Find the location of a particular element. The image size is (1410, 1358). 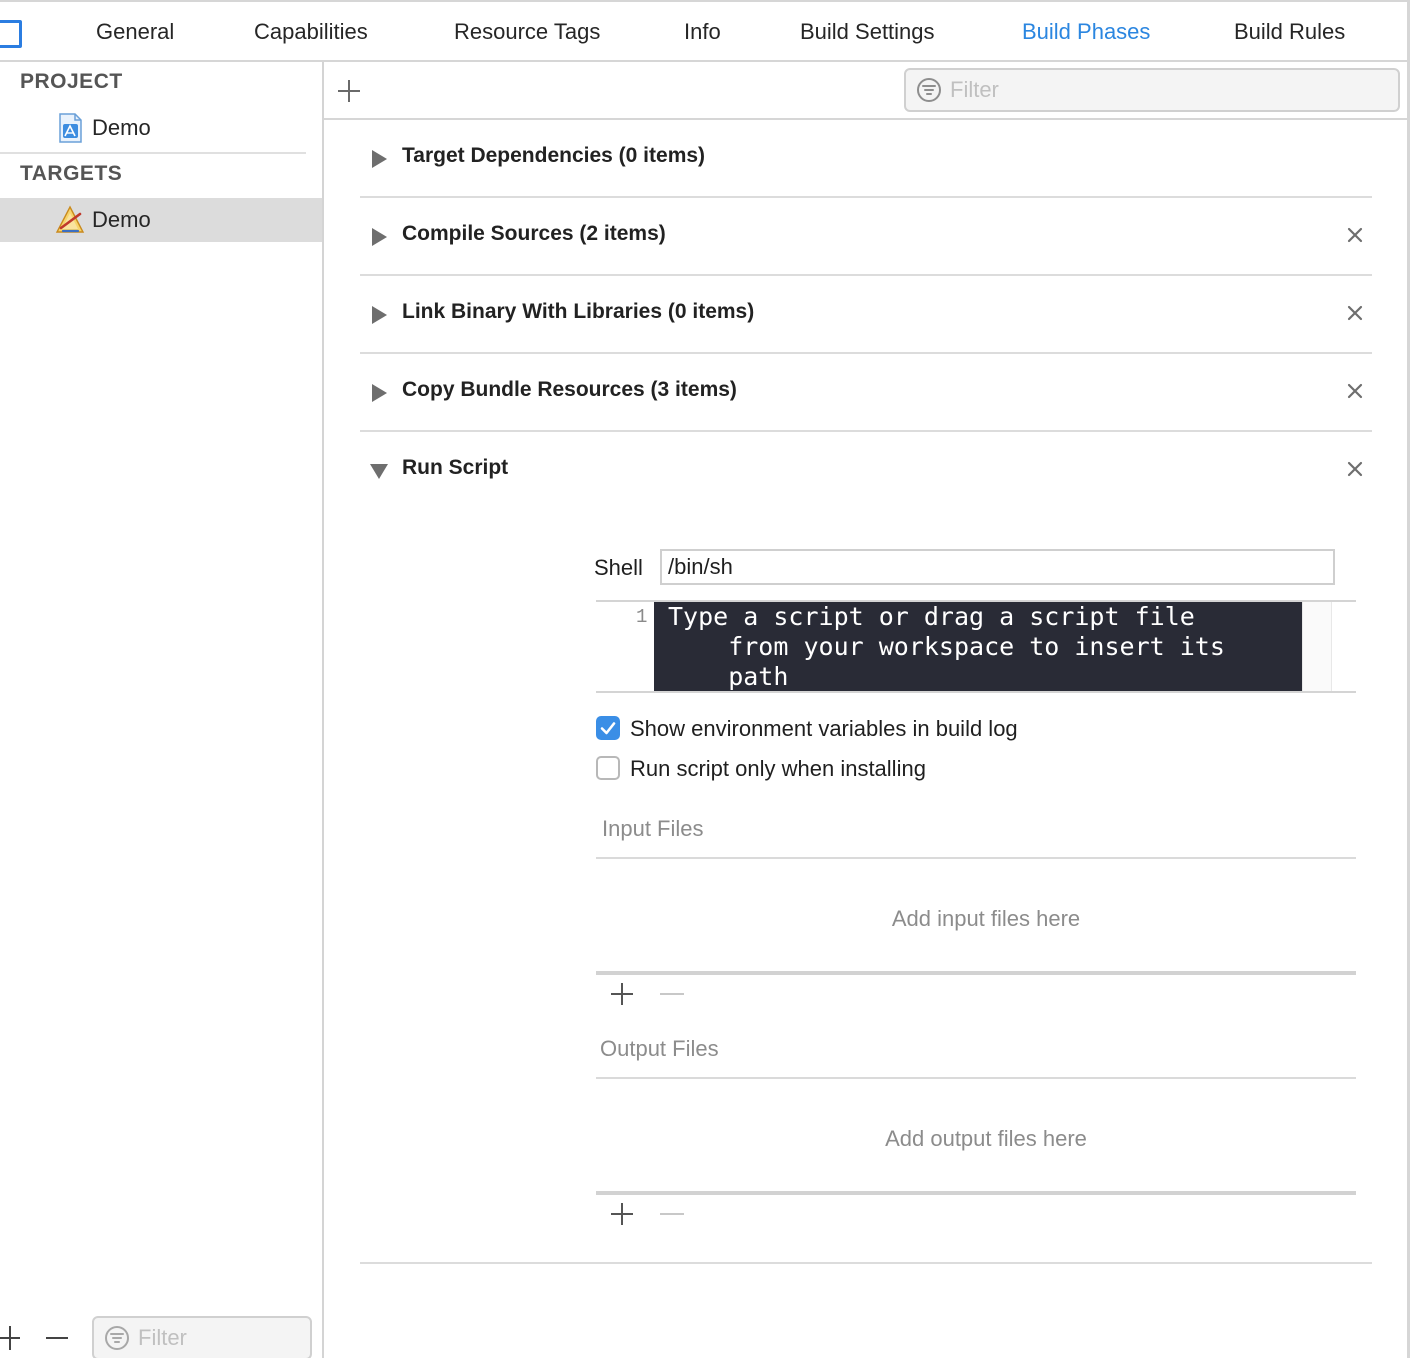

square-icon is located at coordinates (11, 34).